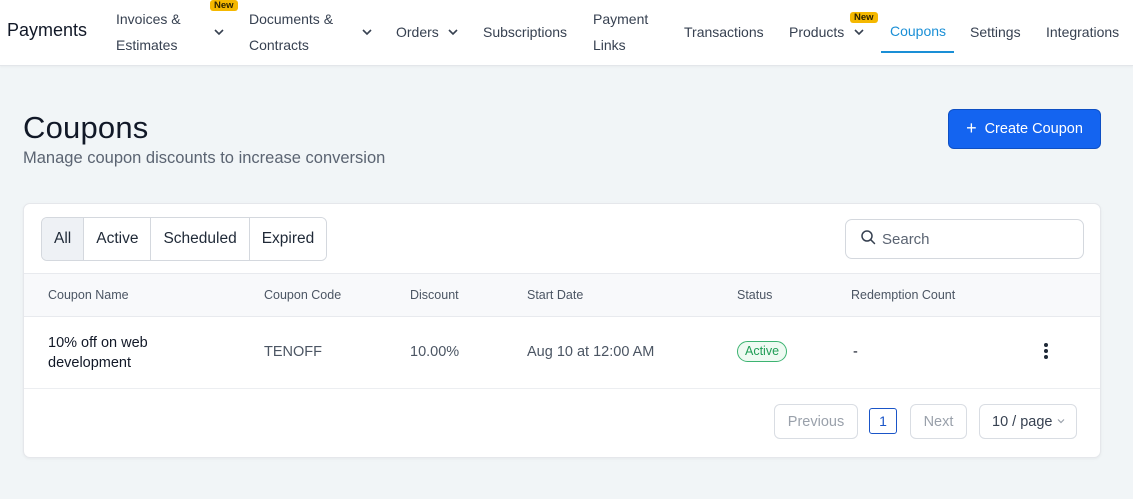  I want to click on nav-payment-line2: Links, so click(609, 45).